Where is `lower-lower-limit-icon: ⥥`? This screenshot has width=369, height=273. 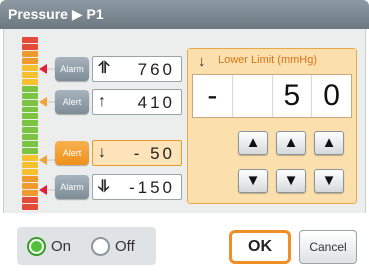 lower-lower-limit-icon: ⥥ is located at coordinates (104, 186).